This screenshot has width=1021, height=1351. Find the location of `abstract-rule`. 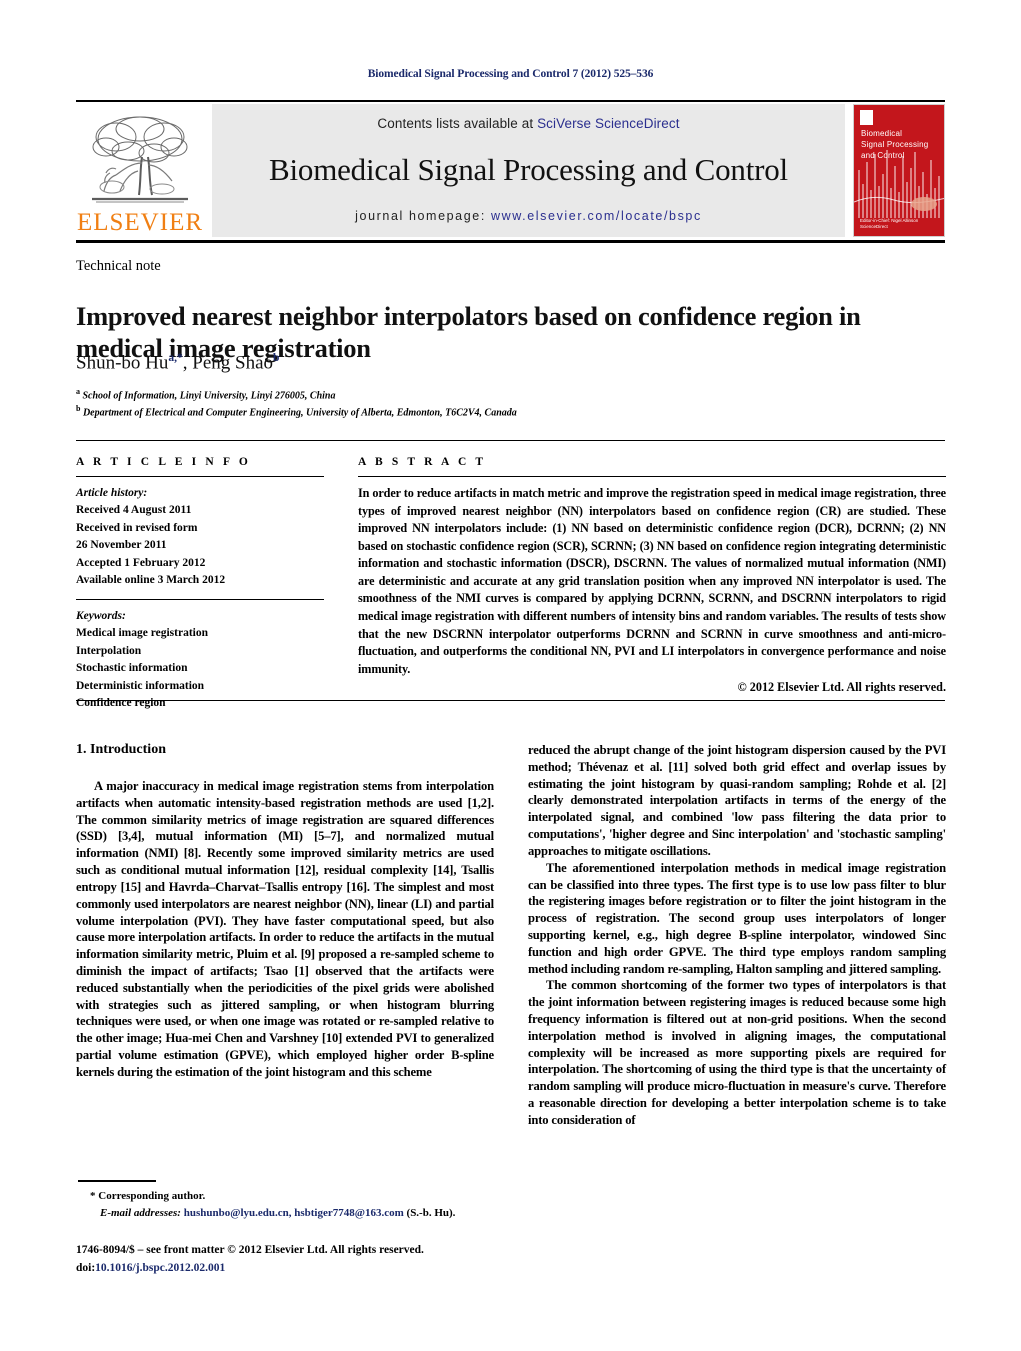

abstract-rule is located at coordinates (652, 476).